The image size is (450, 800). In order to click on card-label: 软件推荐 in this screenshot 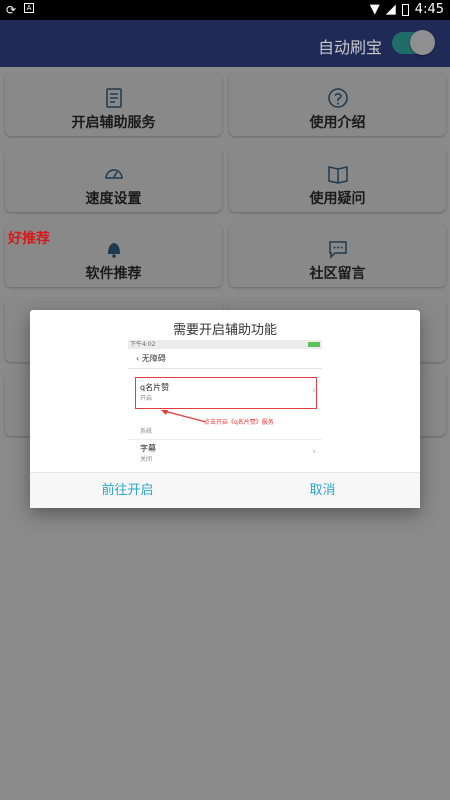, I will do `click(113, 274)`.